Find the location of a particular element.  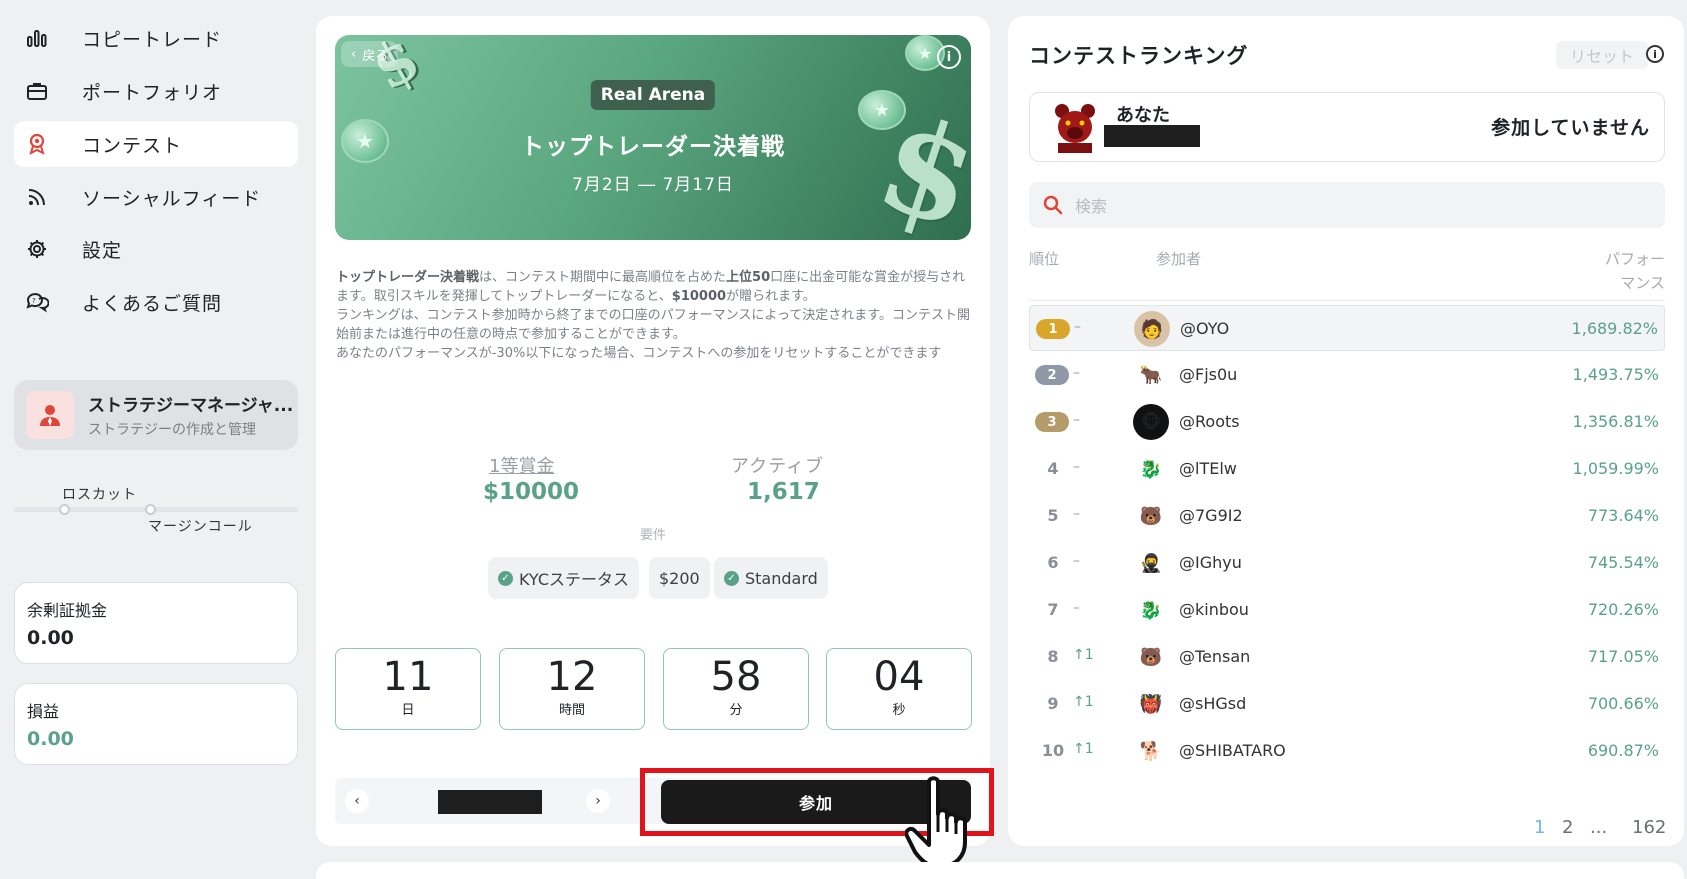

sidebar-item-label: ポートフォリオ is located at coordinates (152, 92).